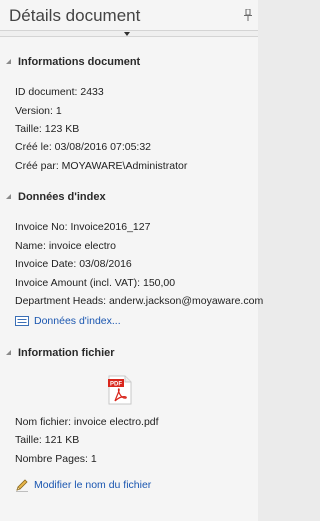  I want to click on doc-id-row: ID document: 2433, so click(59, 92).